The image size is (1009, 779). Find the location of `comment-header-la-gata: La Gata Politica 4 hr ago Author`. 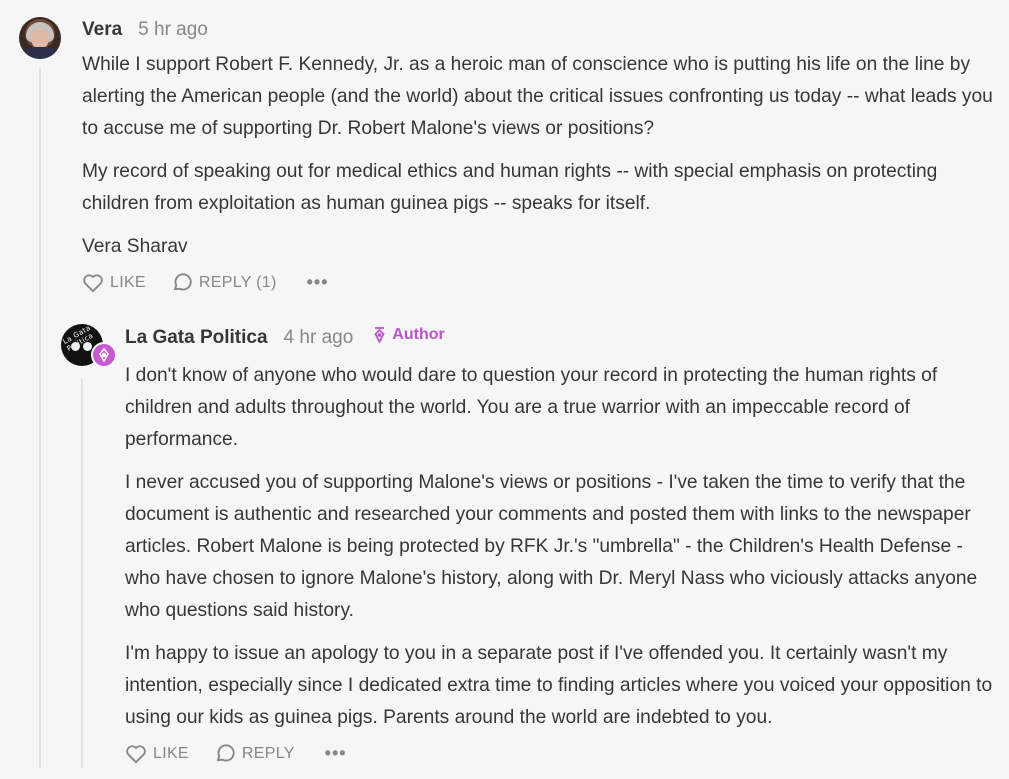

comment-header-la-gata: La Gata Politica 4 hr ago Author is located at coordinates (285, 337).